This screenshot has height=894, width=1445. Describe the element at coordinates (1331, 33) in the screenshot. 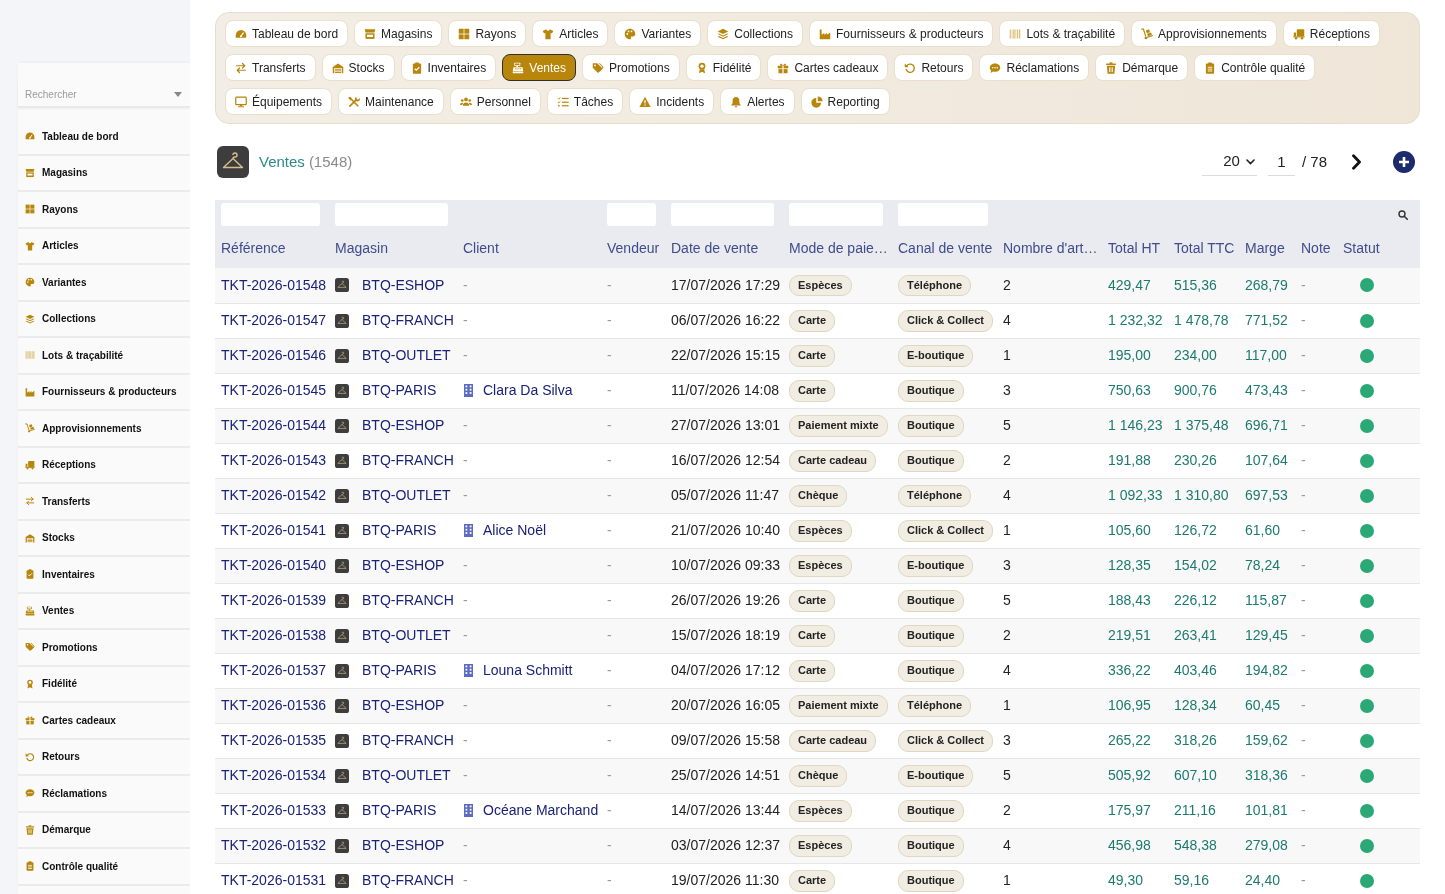

I see `nav-button: Réceptions` at that location.